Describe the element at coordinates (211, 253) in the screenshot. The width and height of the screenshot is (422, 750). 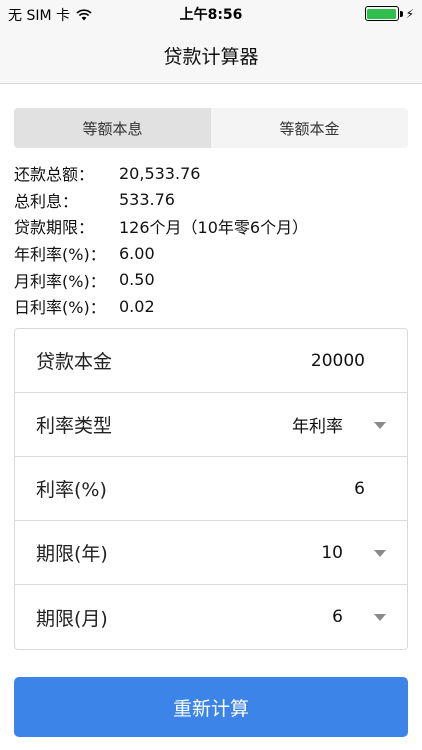
I see `result-row-annual-rate: 年利率(%)： 6.00` at that location.